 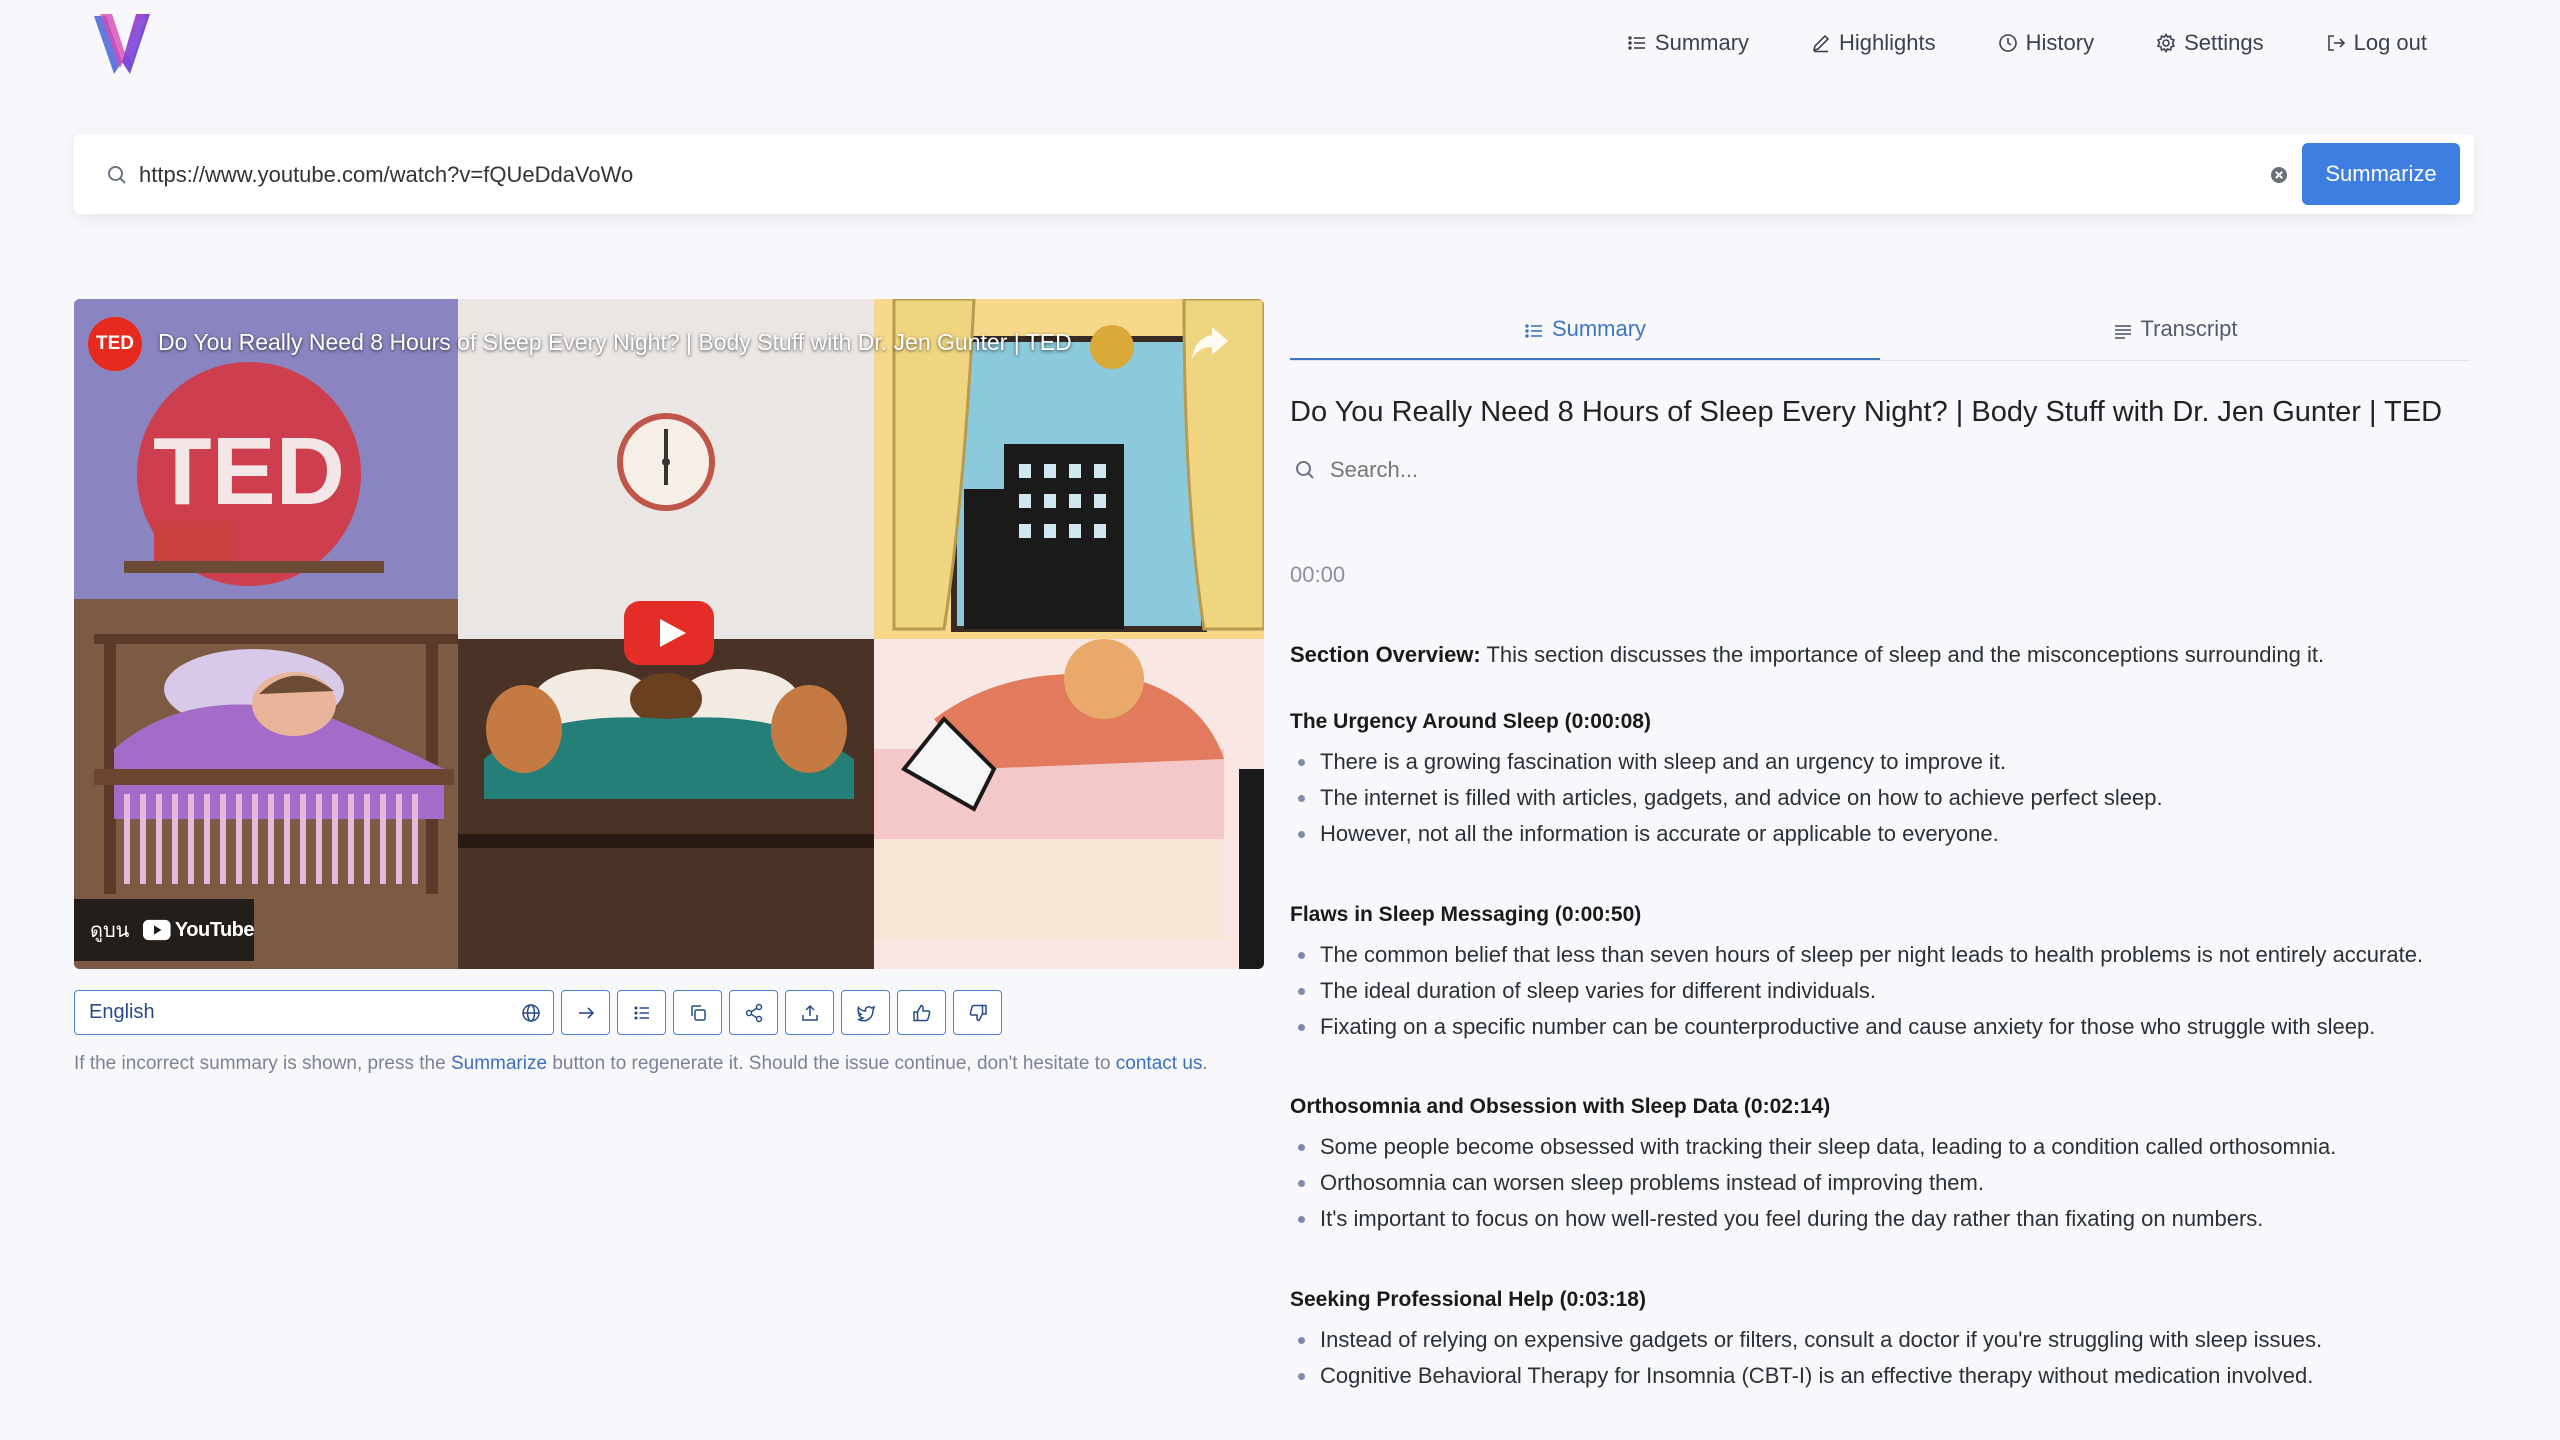 I want to click on section-timestamp: 00:00, so click(x=1317, y=575).